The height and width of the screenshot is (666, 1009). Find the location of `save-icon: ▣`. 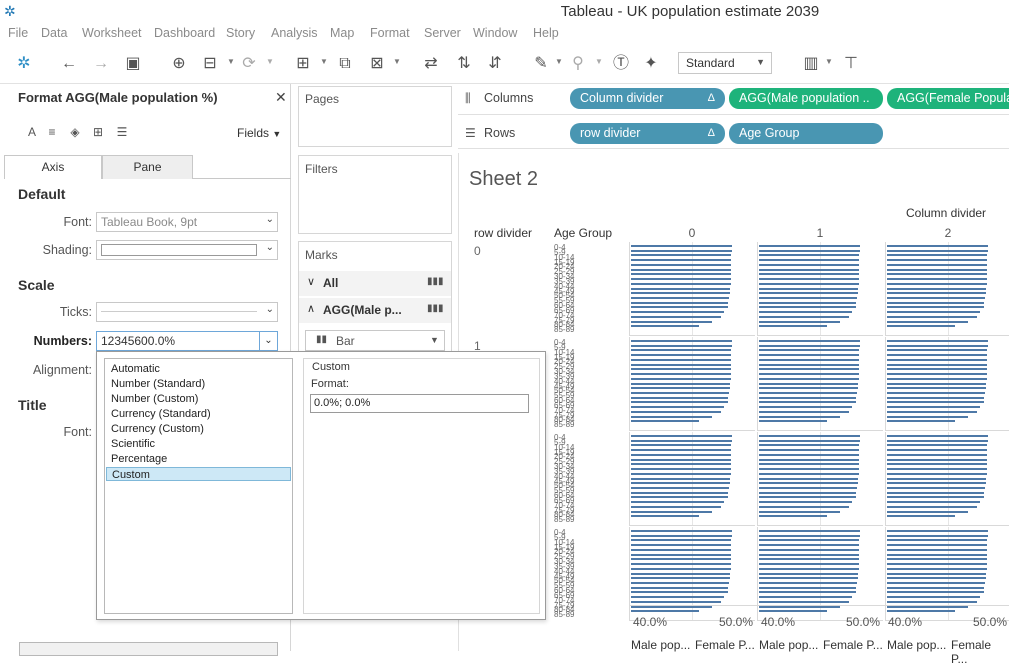

save-icon: ▣ is located at coordinates (133, 64).